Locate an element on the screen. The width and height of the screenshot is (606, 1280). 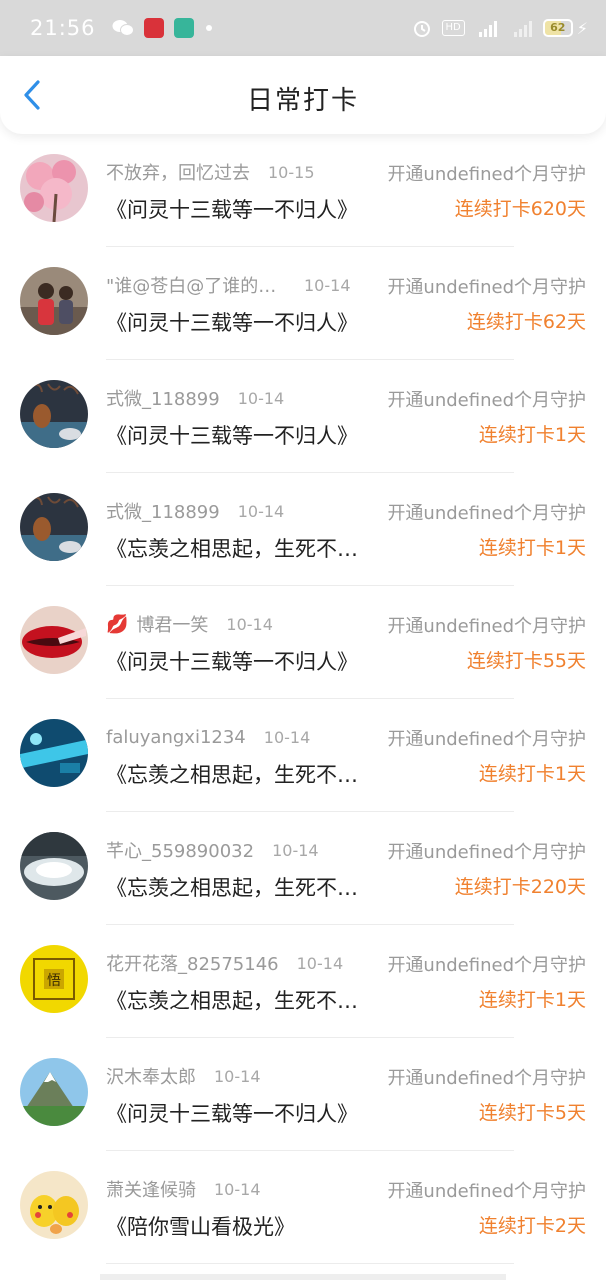
checkin-date: 10-15 is located at coordinates (291, 172).